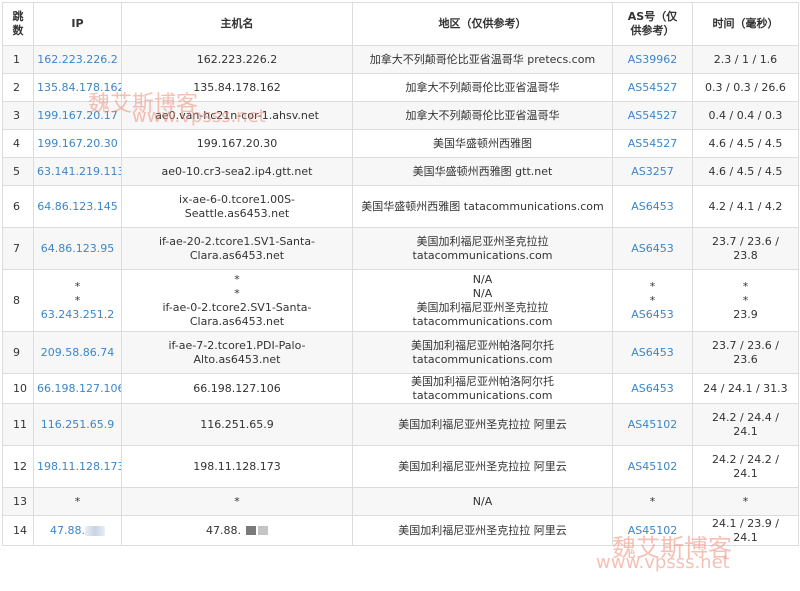  Describe the element at coordinates (18, 352) in the screenshot. I see `hop-number: 9` at that location.